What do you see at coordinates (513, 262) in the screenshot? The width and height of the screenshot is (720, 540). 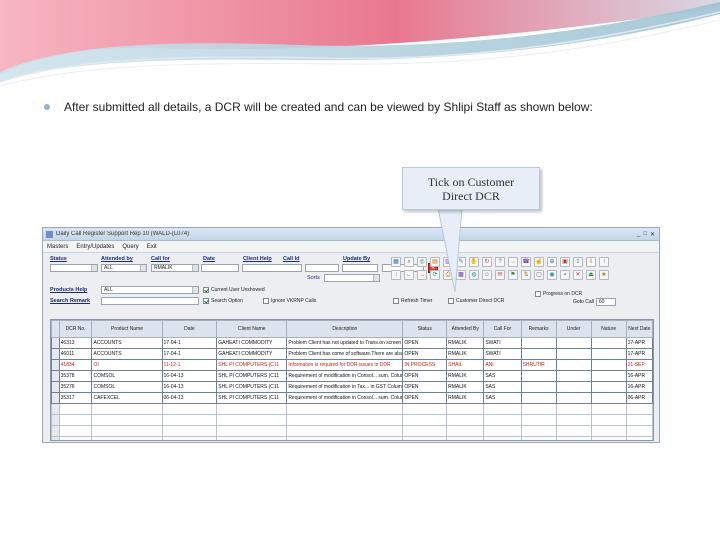 I see `arrow-right-icon: →` at bounding box center [513, 262].